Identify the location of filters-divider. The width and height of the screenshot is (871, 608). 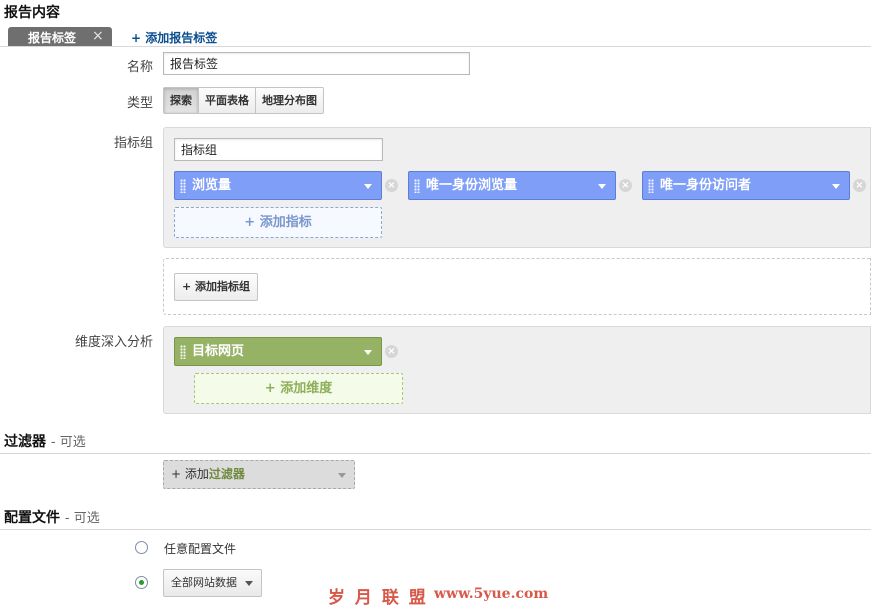
(435, 453).